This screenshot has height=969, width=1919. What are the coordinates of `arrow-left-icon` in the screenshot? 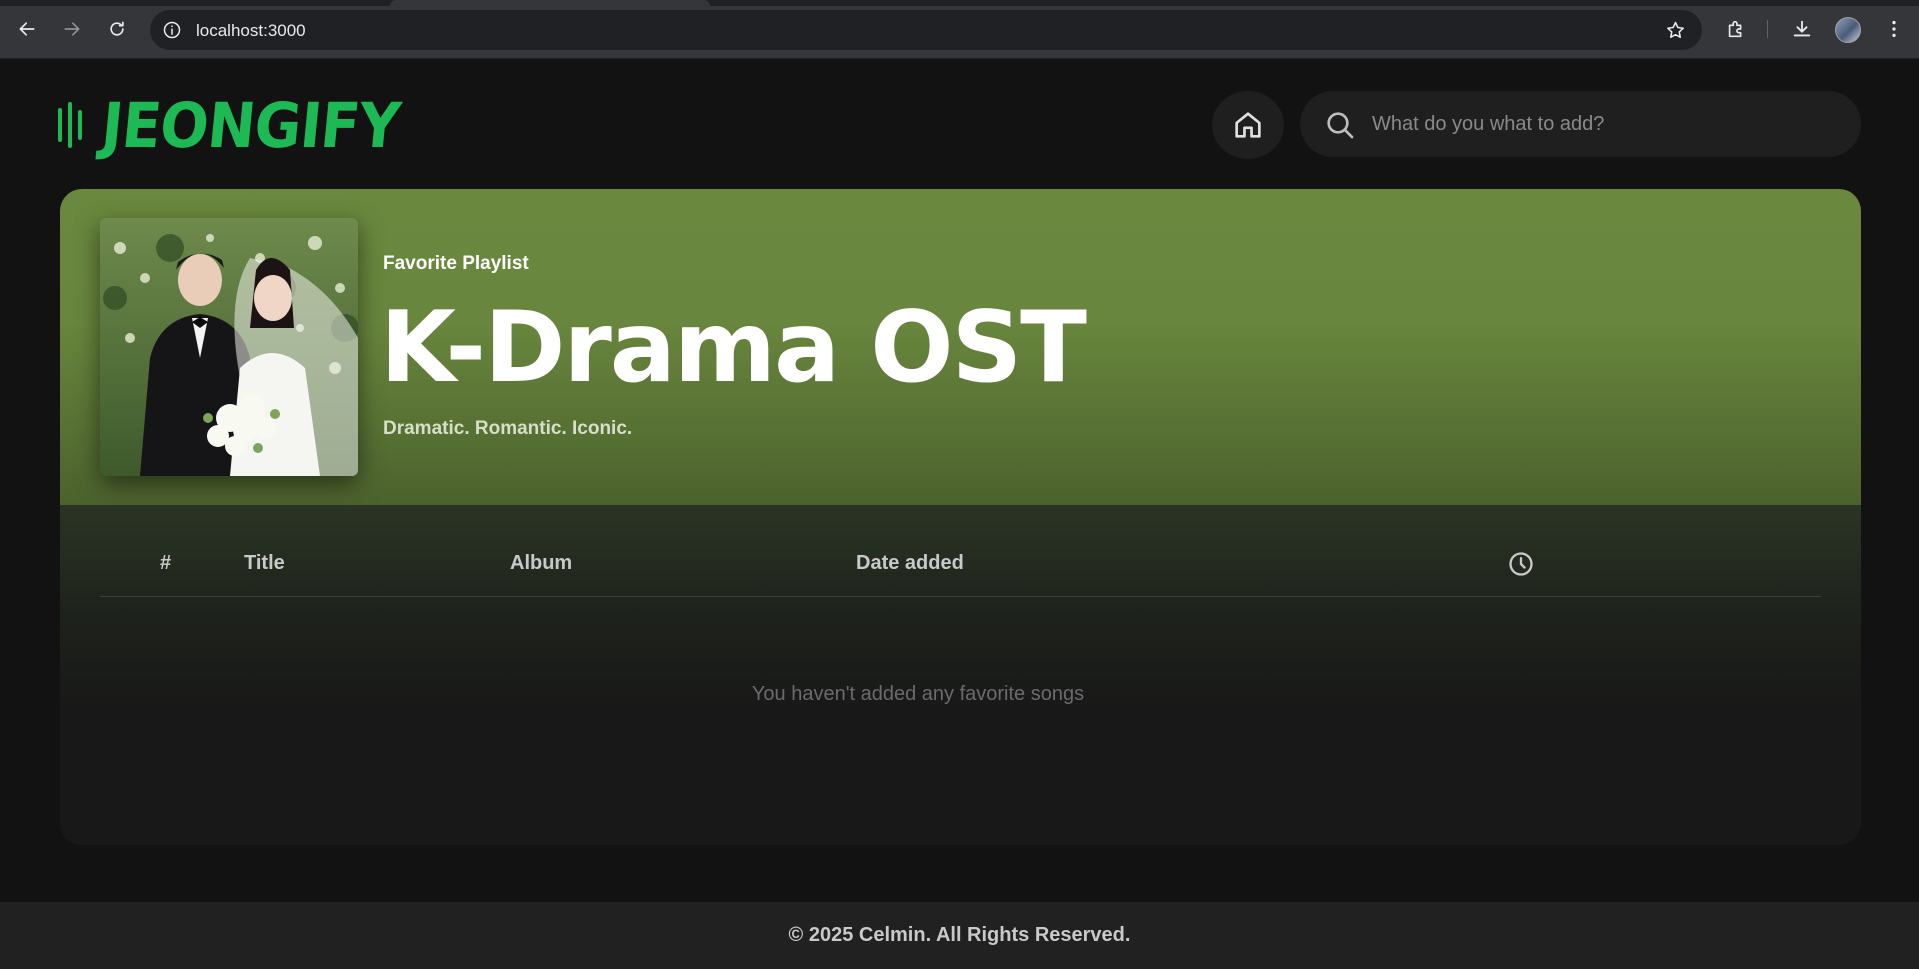 It's located at (27, 29).